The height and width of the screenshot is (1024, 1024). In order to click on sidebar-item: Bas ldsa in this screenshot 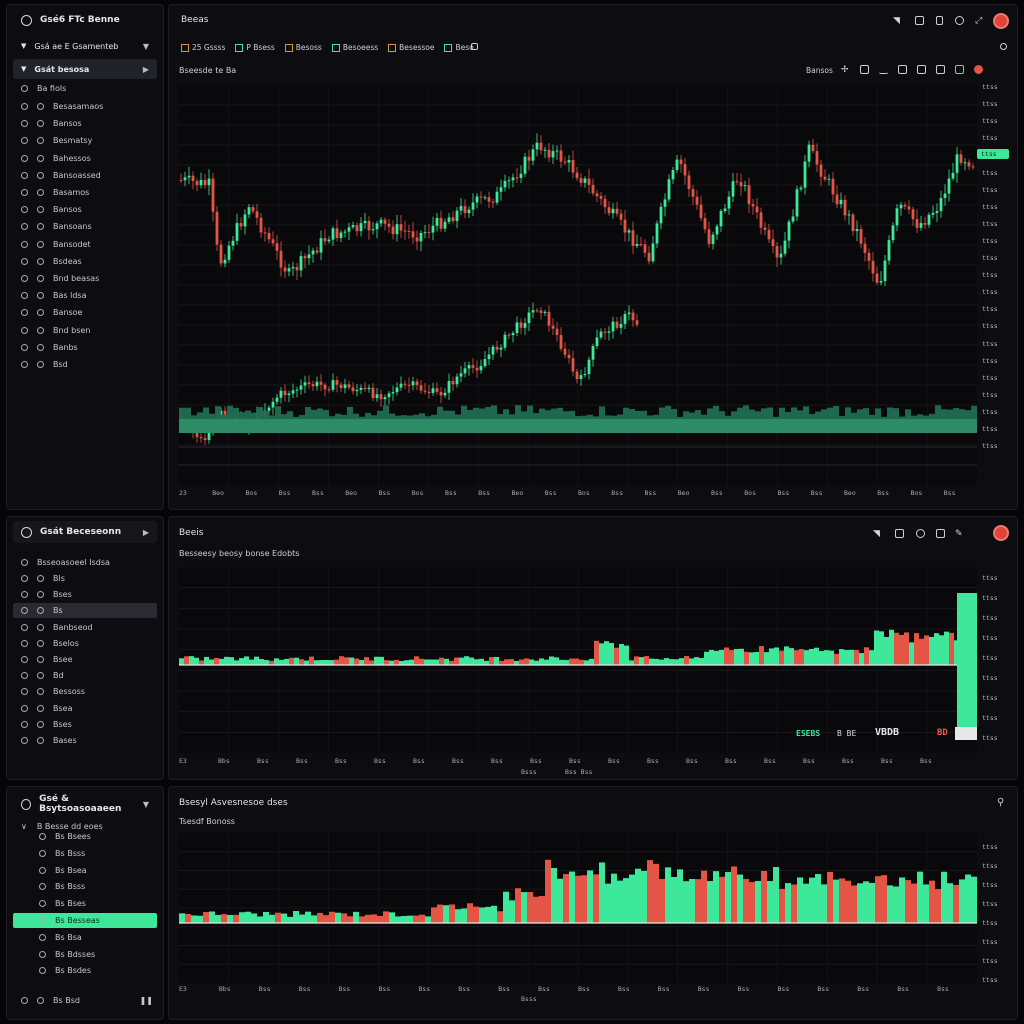, I will do `click(85, 295)`.